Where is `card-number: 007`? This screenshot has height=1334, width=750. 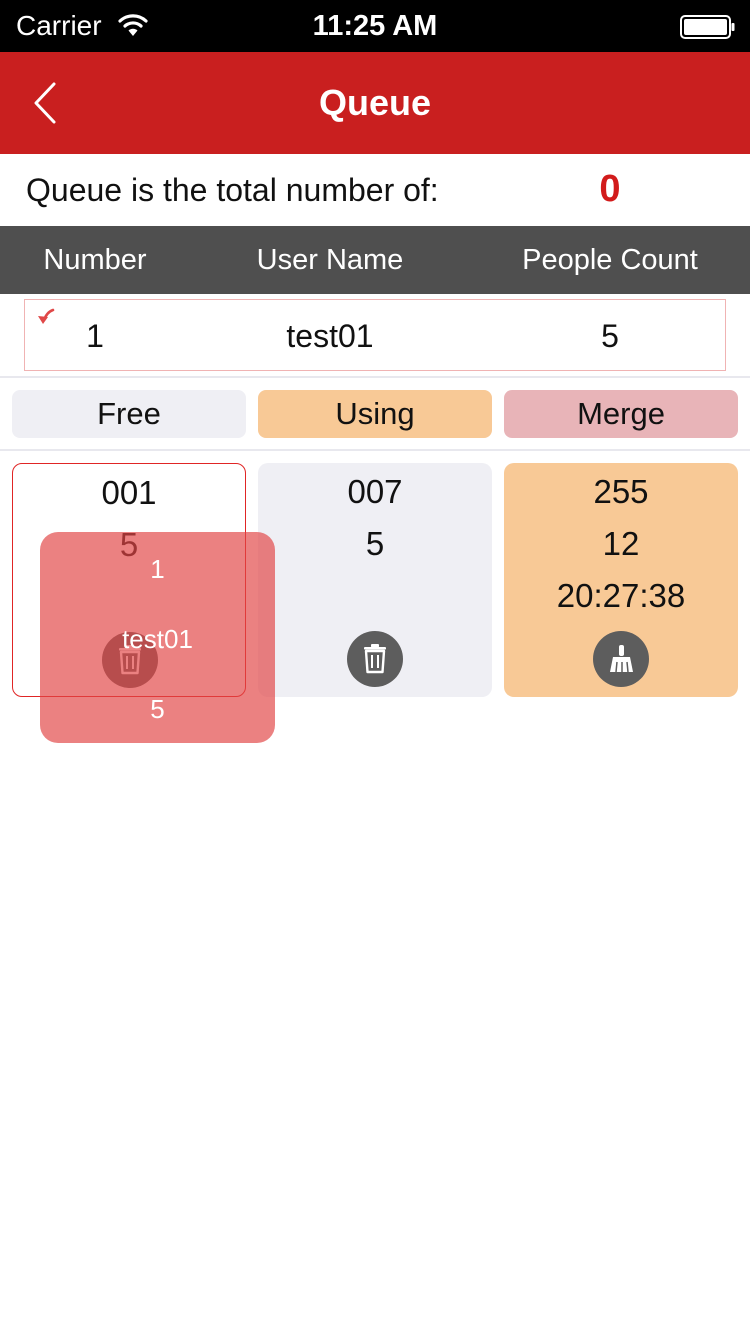
card-number: 007 is located at coordinates (375, 491).